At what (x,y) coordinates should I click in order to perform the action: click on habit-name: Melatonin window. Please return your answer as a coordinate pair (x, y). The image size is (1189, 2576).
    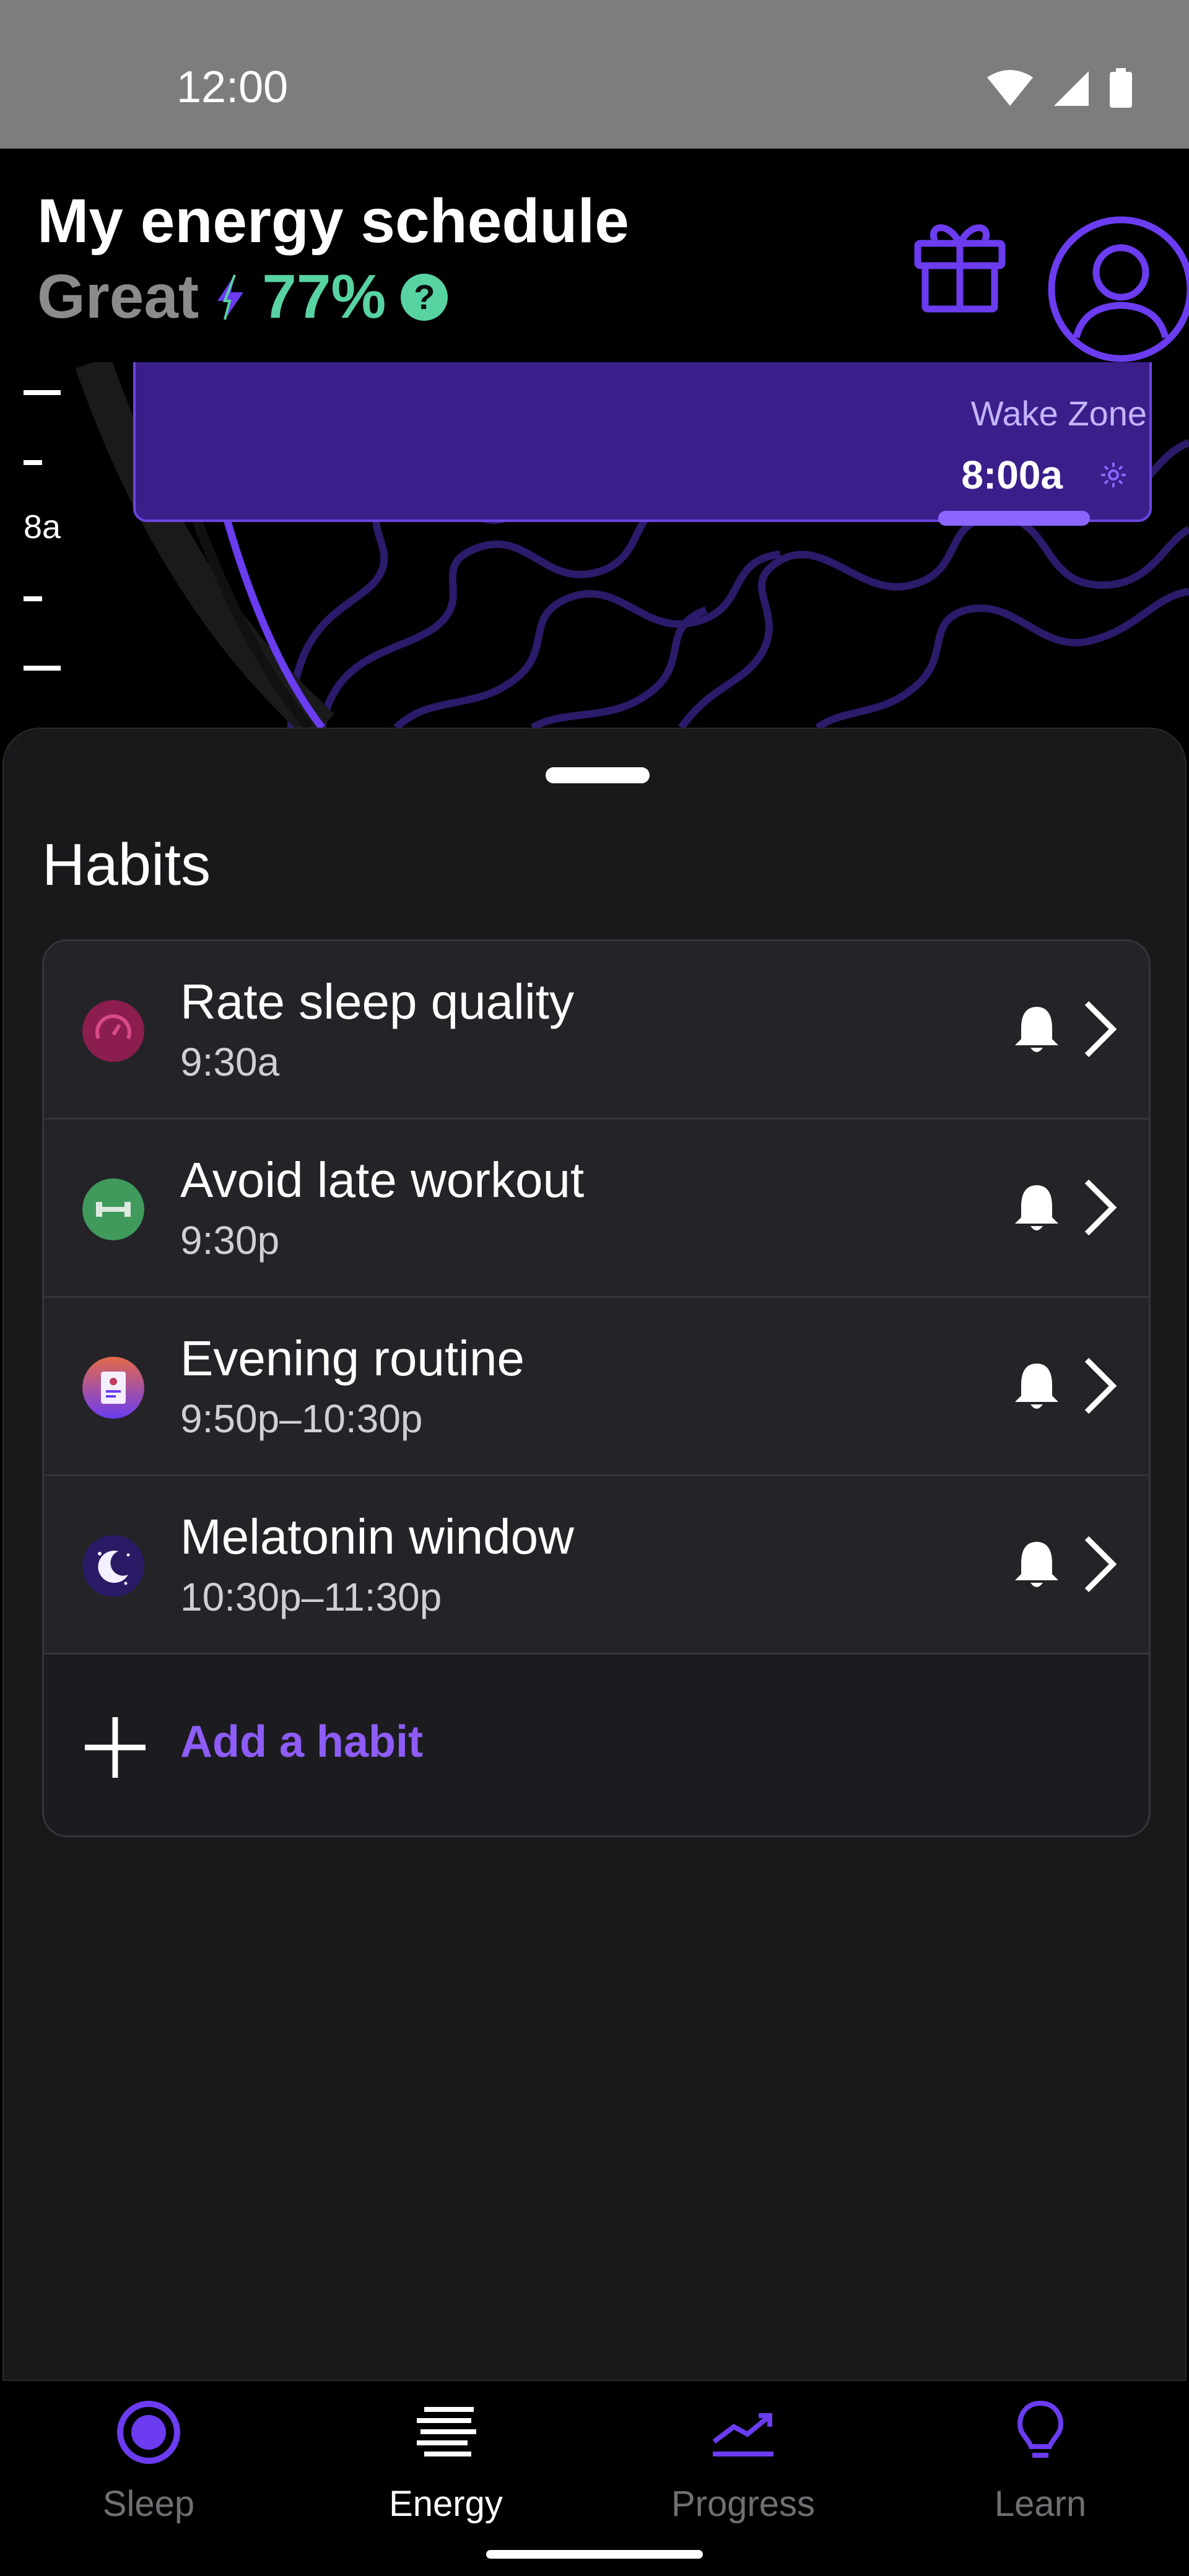
    Looking at the image, I should click on (377, 1536).